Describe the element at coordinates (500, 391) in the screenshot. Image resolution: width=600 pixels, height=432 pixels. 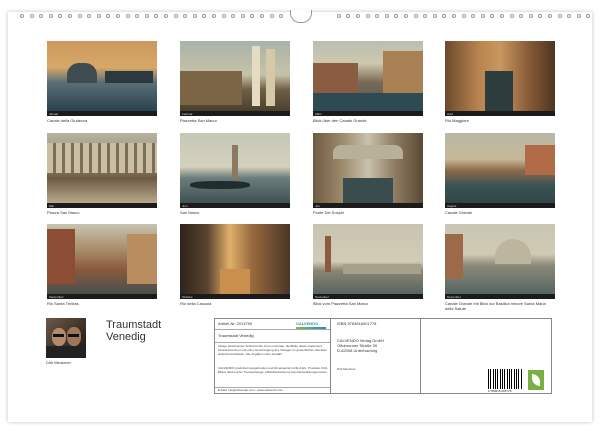
I see `barcode-number: 9 783616 001778` at that location.